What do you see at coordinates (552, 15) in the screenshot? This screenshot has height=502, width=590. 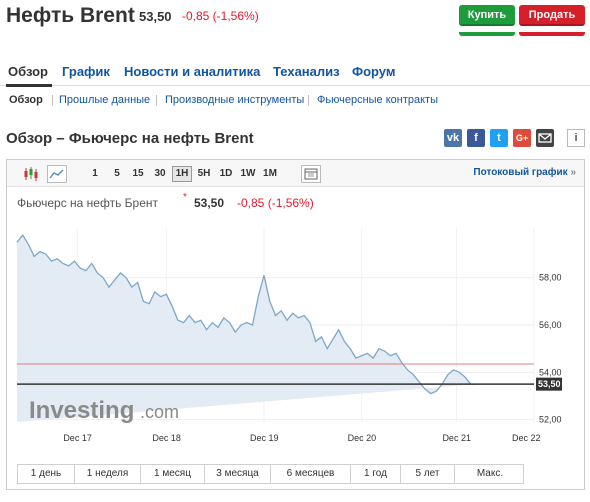 I see `sell-button: Продать` at bounding box center [552, 15].